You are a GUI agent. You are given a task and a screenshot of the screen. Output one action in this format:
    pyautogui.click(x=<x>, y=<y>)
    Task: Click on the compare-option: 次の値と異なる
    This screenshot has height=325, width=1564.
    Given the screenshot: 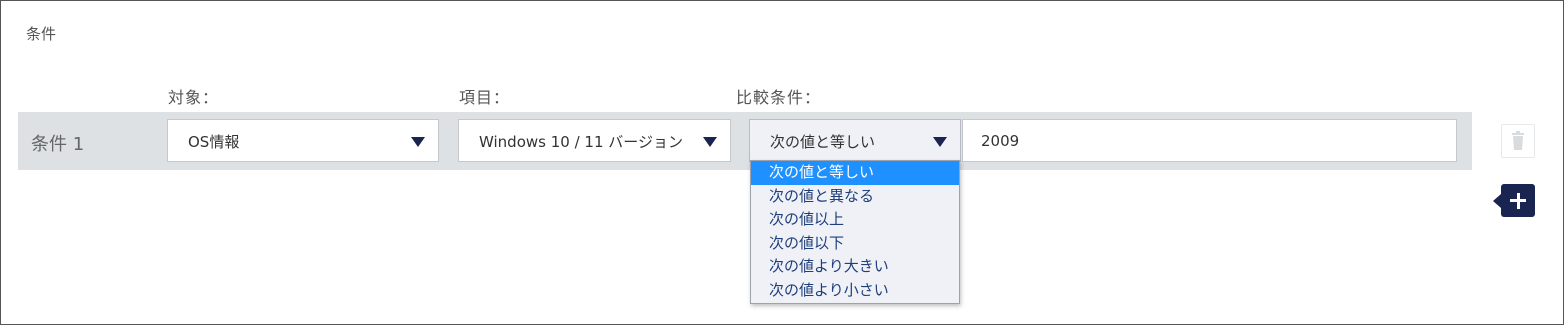 What is the action you would take?
    pyautogui.click(x=855, y=197)
    